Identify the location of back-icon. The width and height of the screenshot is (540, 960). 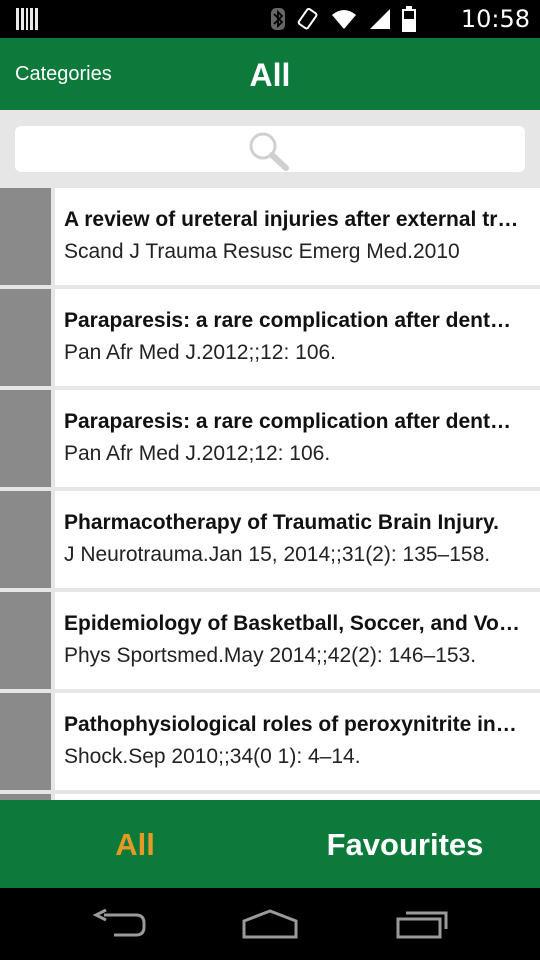
(119, 923).